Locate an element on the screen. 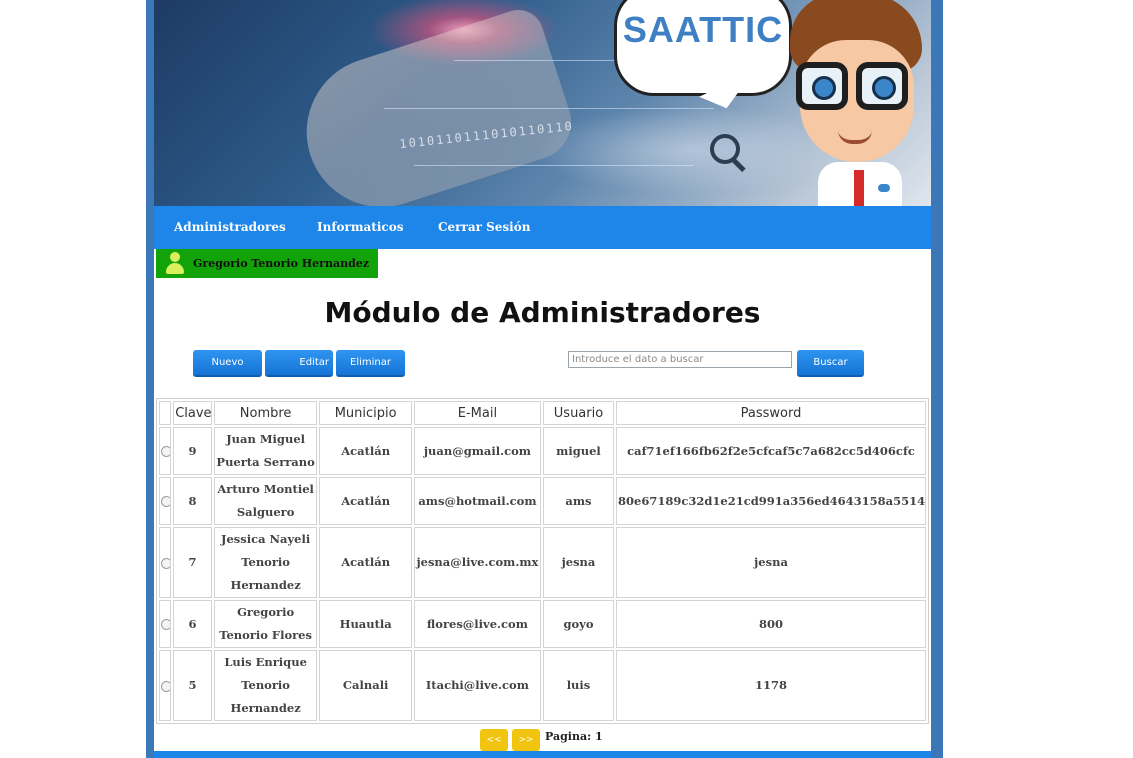 This screenshot has width=1133, height=758. page-title: Módulo de Administradores is located at coordinates (542, 312).